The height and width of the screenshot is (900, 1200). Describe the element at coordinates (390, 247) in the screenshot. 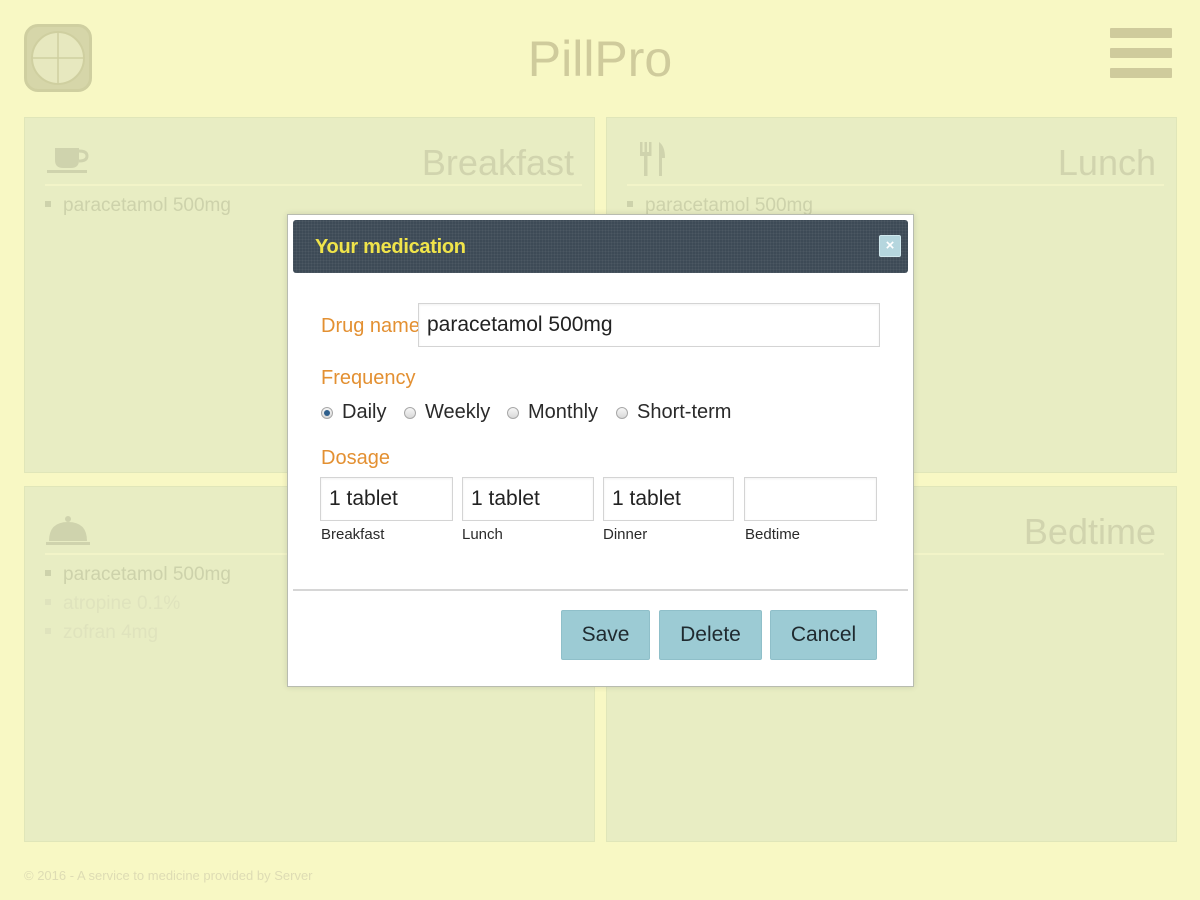

I see `dialog-title: Your medication` at that location.